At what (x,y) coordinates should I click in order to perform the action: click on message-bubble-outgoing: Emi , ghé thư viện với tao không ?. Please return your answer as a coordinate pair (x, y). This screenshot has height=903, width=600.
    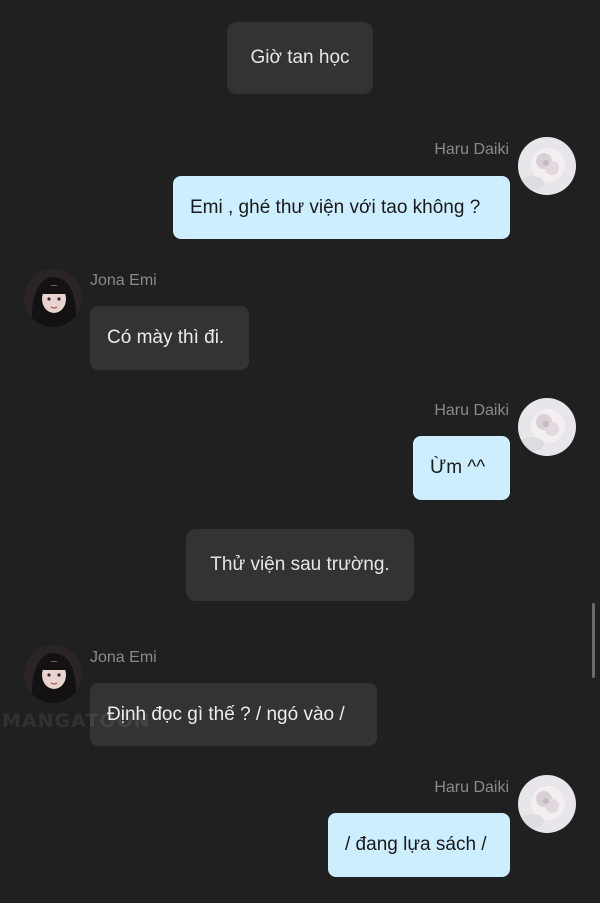
    Looking at the image, I should click on (341, 207).